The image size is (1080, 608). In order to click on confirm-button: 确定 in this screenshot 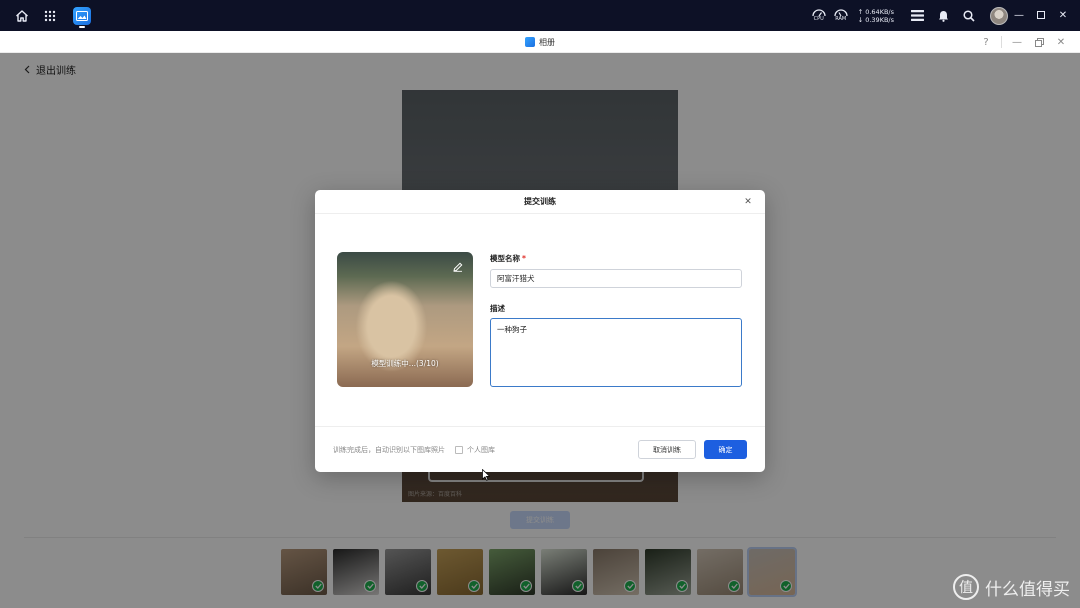, I will do `click(725, 449)`.